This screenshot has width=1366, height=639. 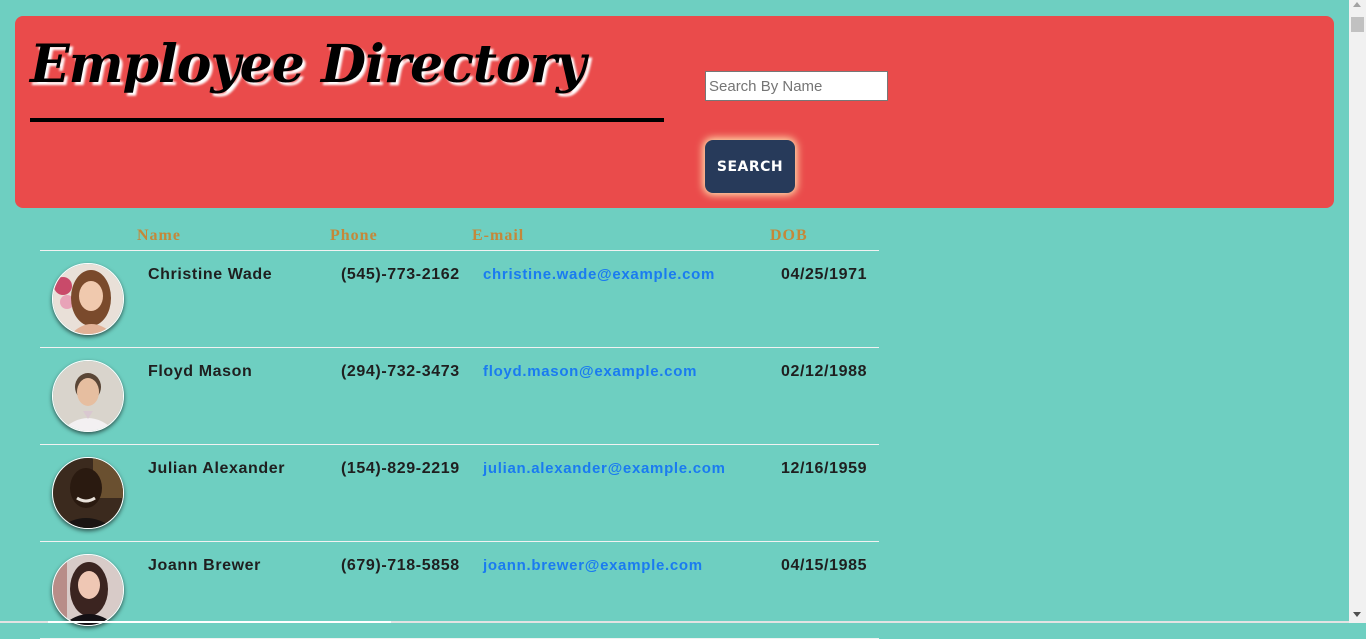 I want to click on search-button: SEARCH, so click(x=750, y=166).